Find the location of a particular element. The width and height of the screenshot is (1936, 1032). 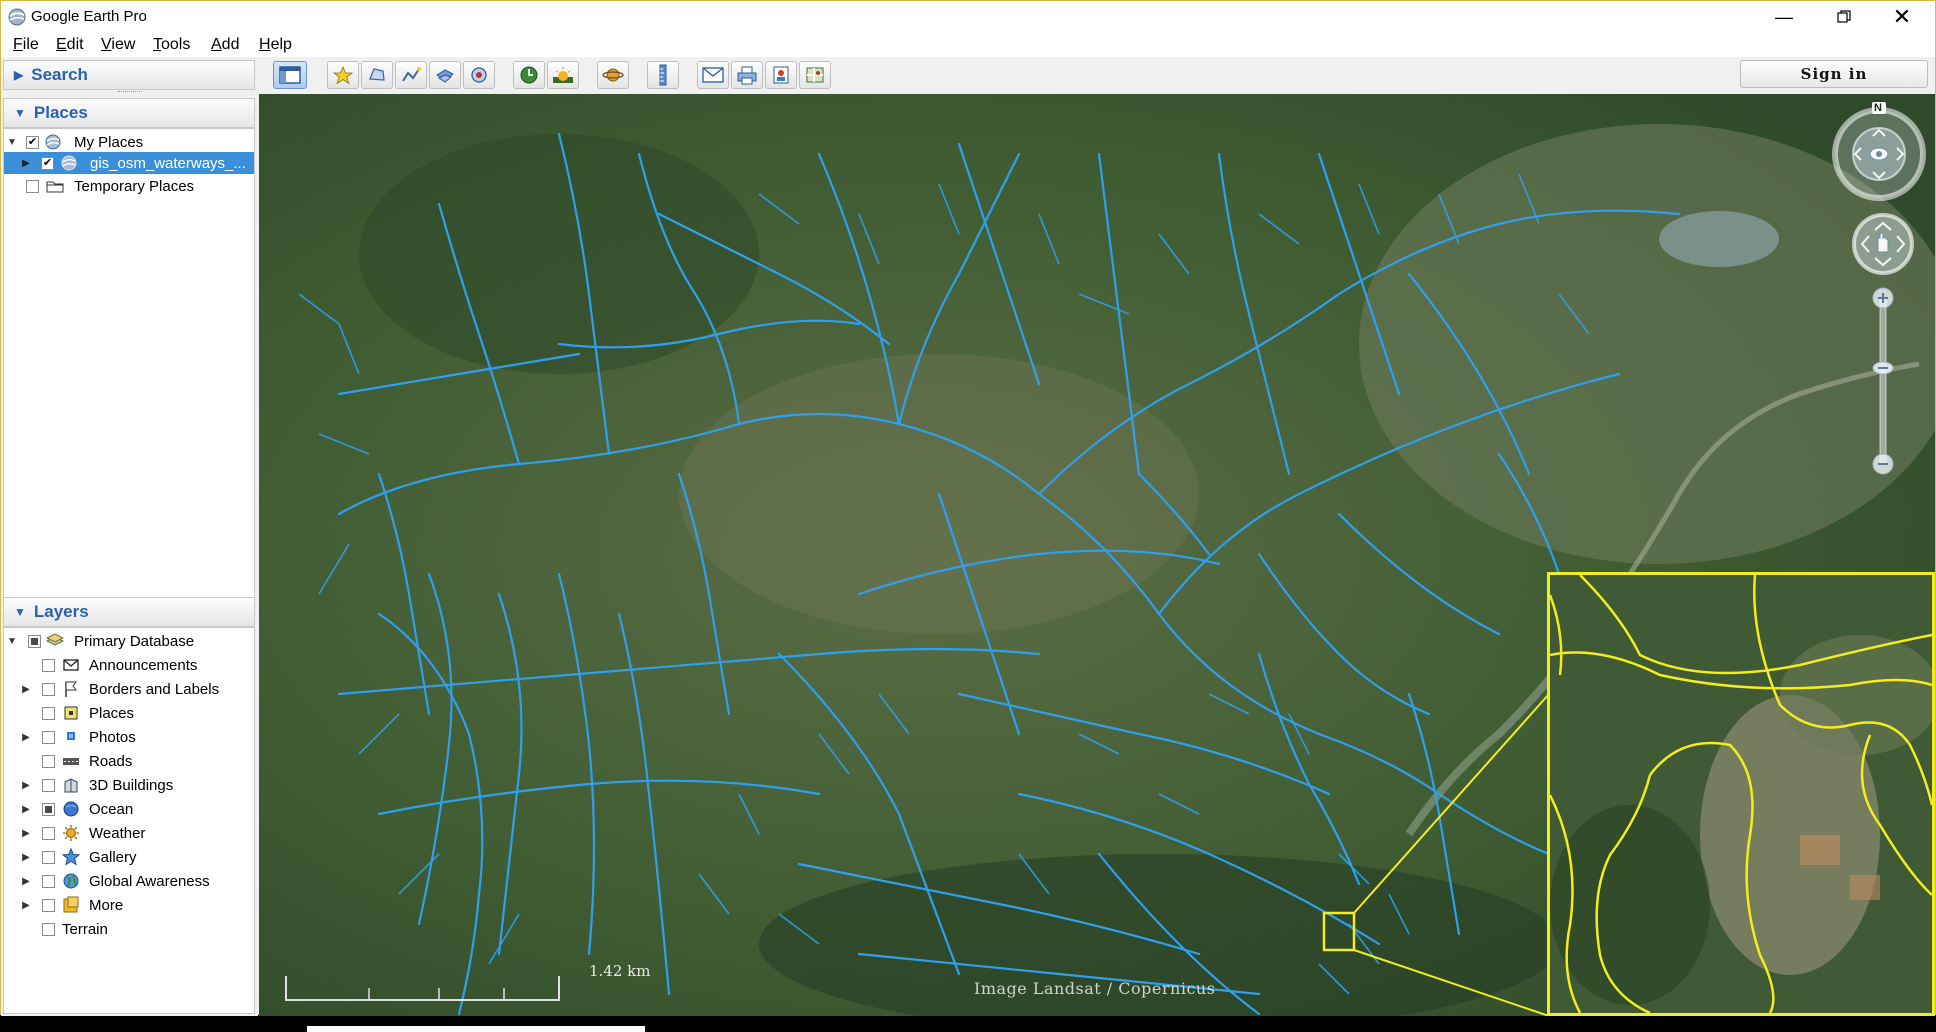

search-panel-header: ▶ Search is located at coordinates (129, 75).